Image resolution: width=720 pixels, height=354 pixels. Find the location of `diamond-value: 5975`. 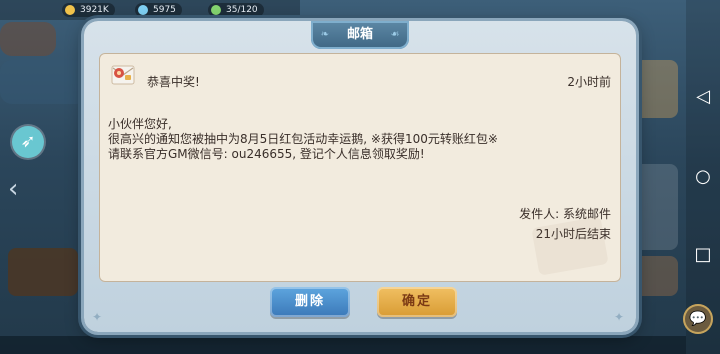

diamond-value: 5975 is located at coordinates (164, 10).